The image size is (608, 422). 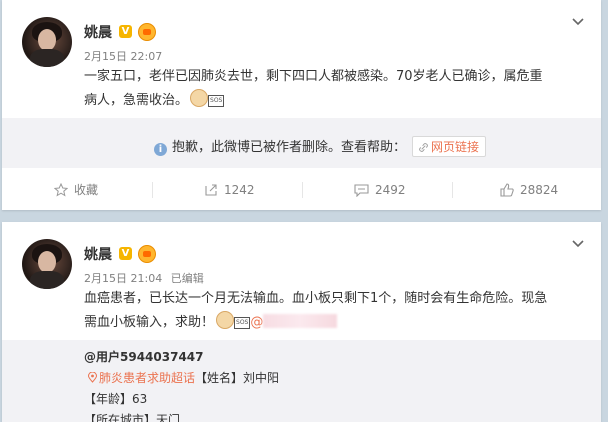 I want to click on thumbs-up-icon, so click(x=507, y=190).